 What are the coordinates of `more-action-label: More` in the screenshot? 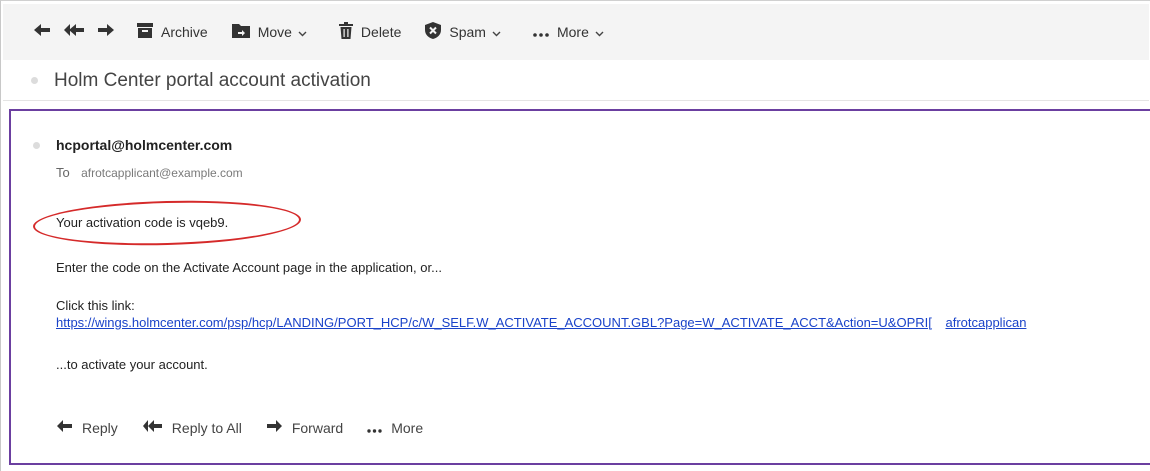 It's located at (407, 427).